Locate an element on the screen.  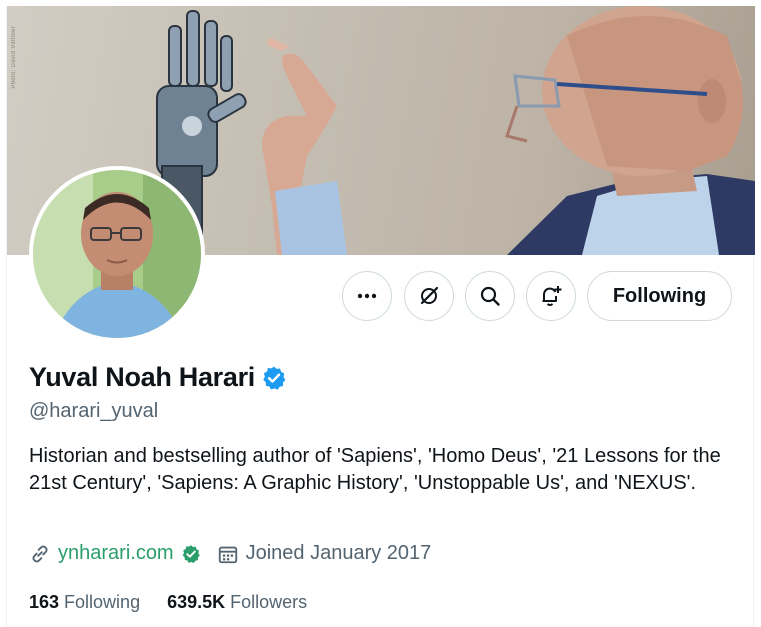
display-name: Yuval Noah Harari is located at coordinates (142, 377).